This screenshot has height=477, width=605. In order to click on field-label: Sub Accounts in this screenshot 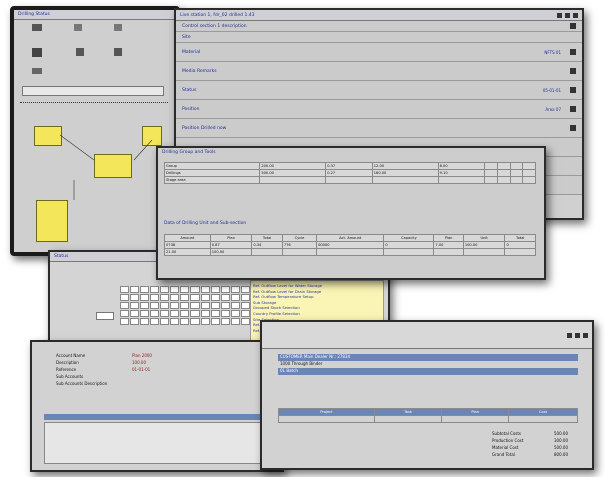, I will do `click(70, 376)`.